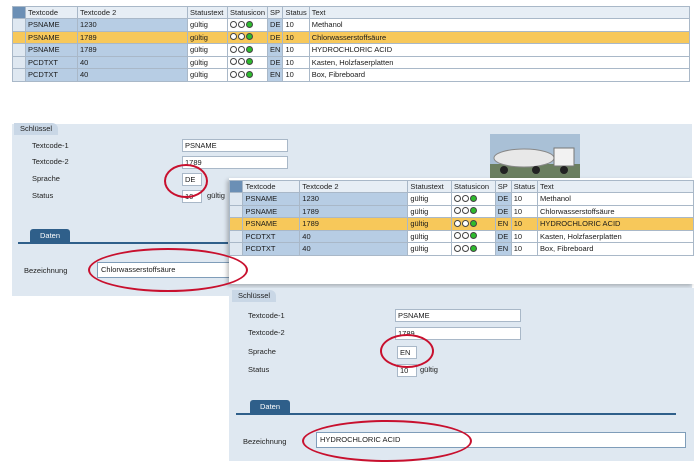  What do you see at coordinates (615, 236) in the screenshot?
I see `cell-text: Kasten, Holzfaserplatten` at bounding box center [615, 236].